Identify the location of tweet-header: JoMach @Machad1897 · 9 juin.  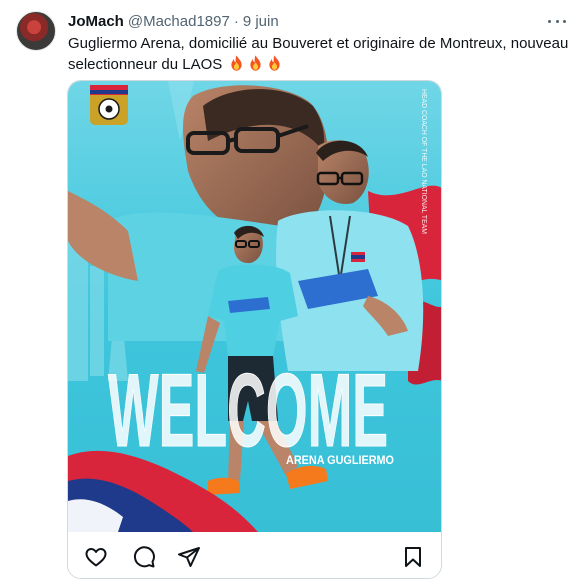
(173, 21).